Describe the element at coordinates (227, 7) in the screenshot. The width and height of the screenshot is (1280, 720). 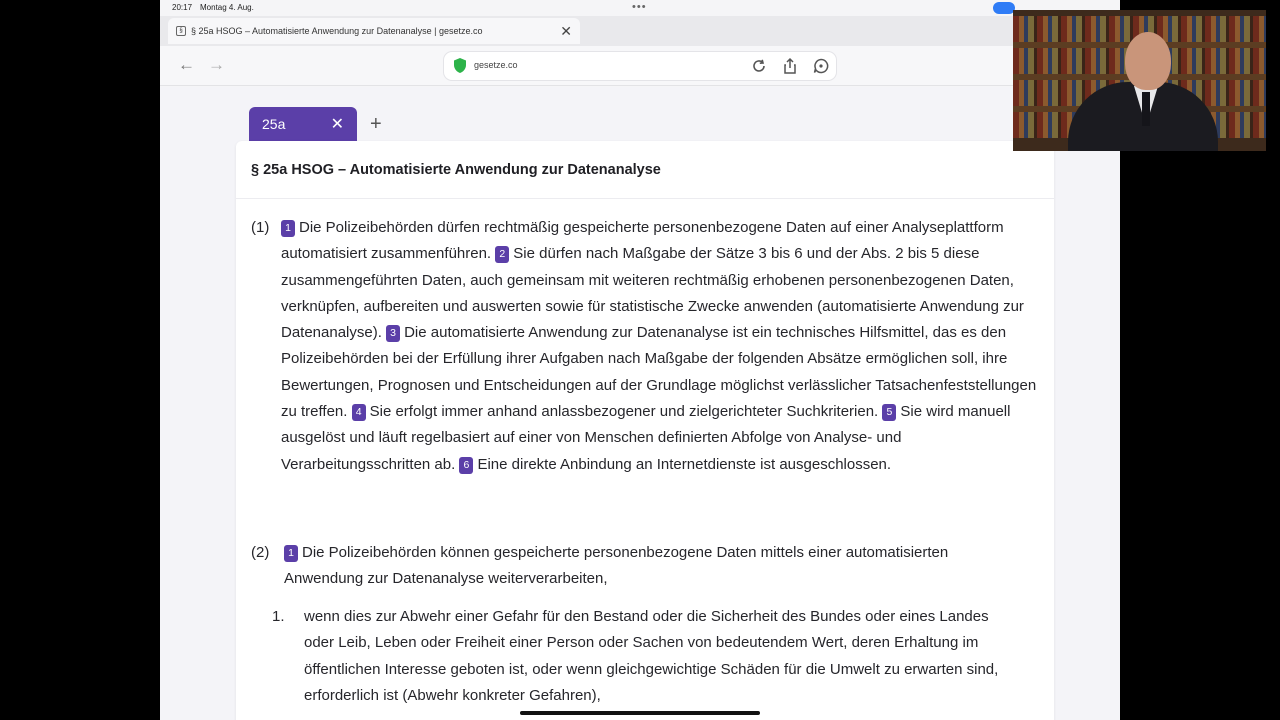
I see `status-date: Montag 4. Aug.` at that location.